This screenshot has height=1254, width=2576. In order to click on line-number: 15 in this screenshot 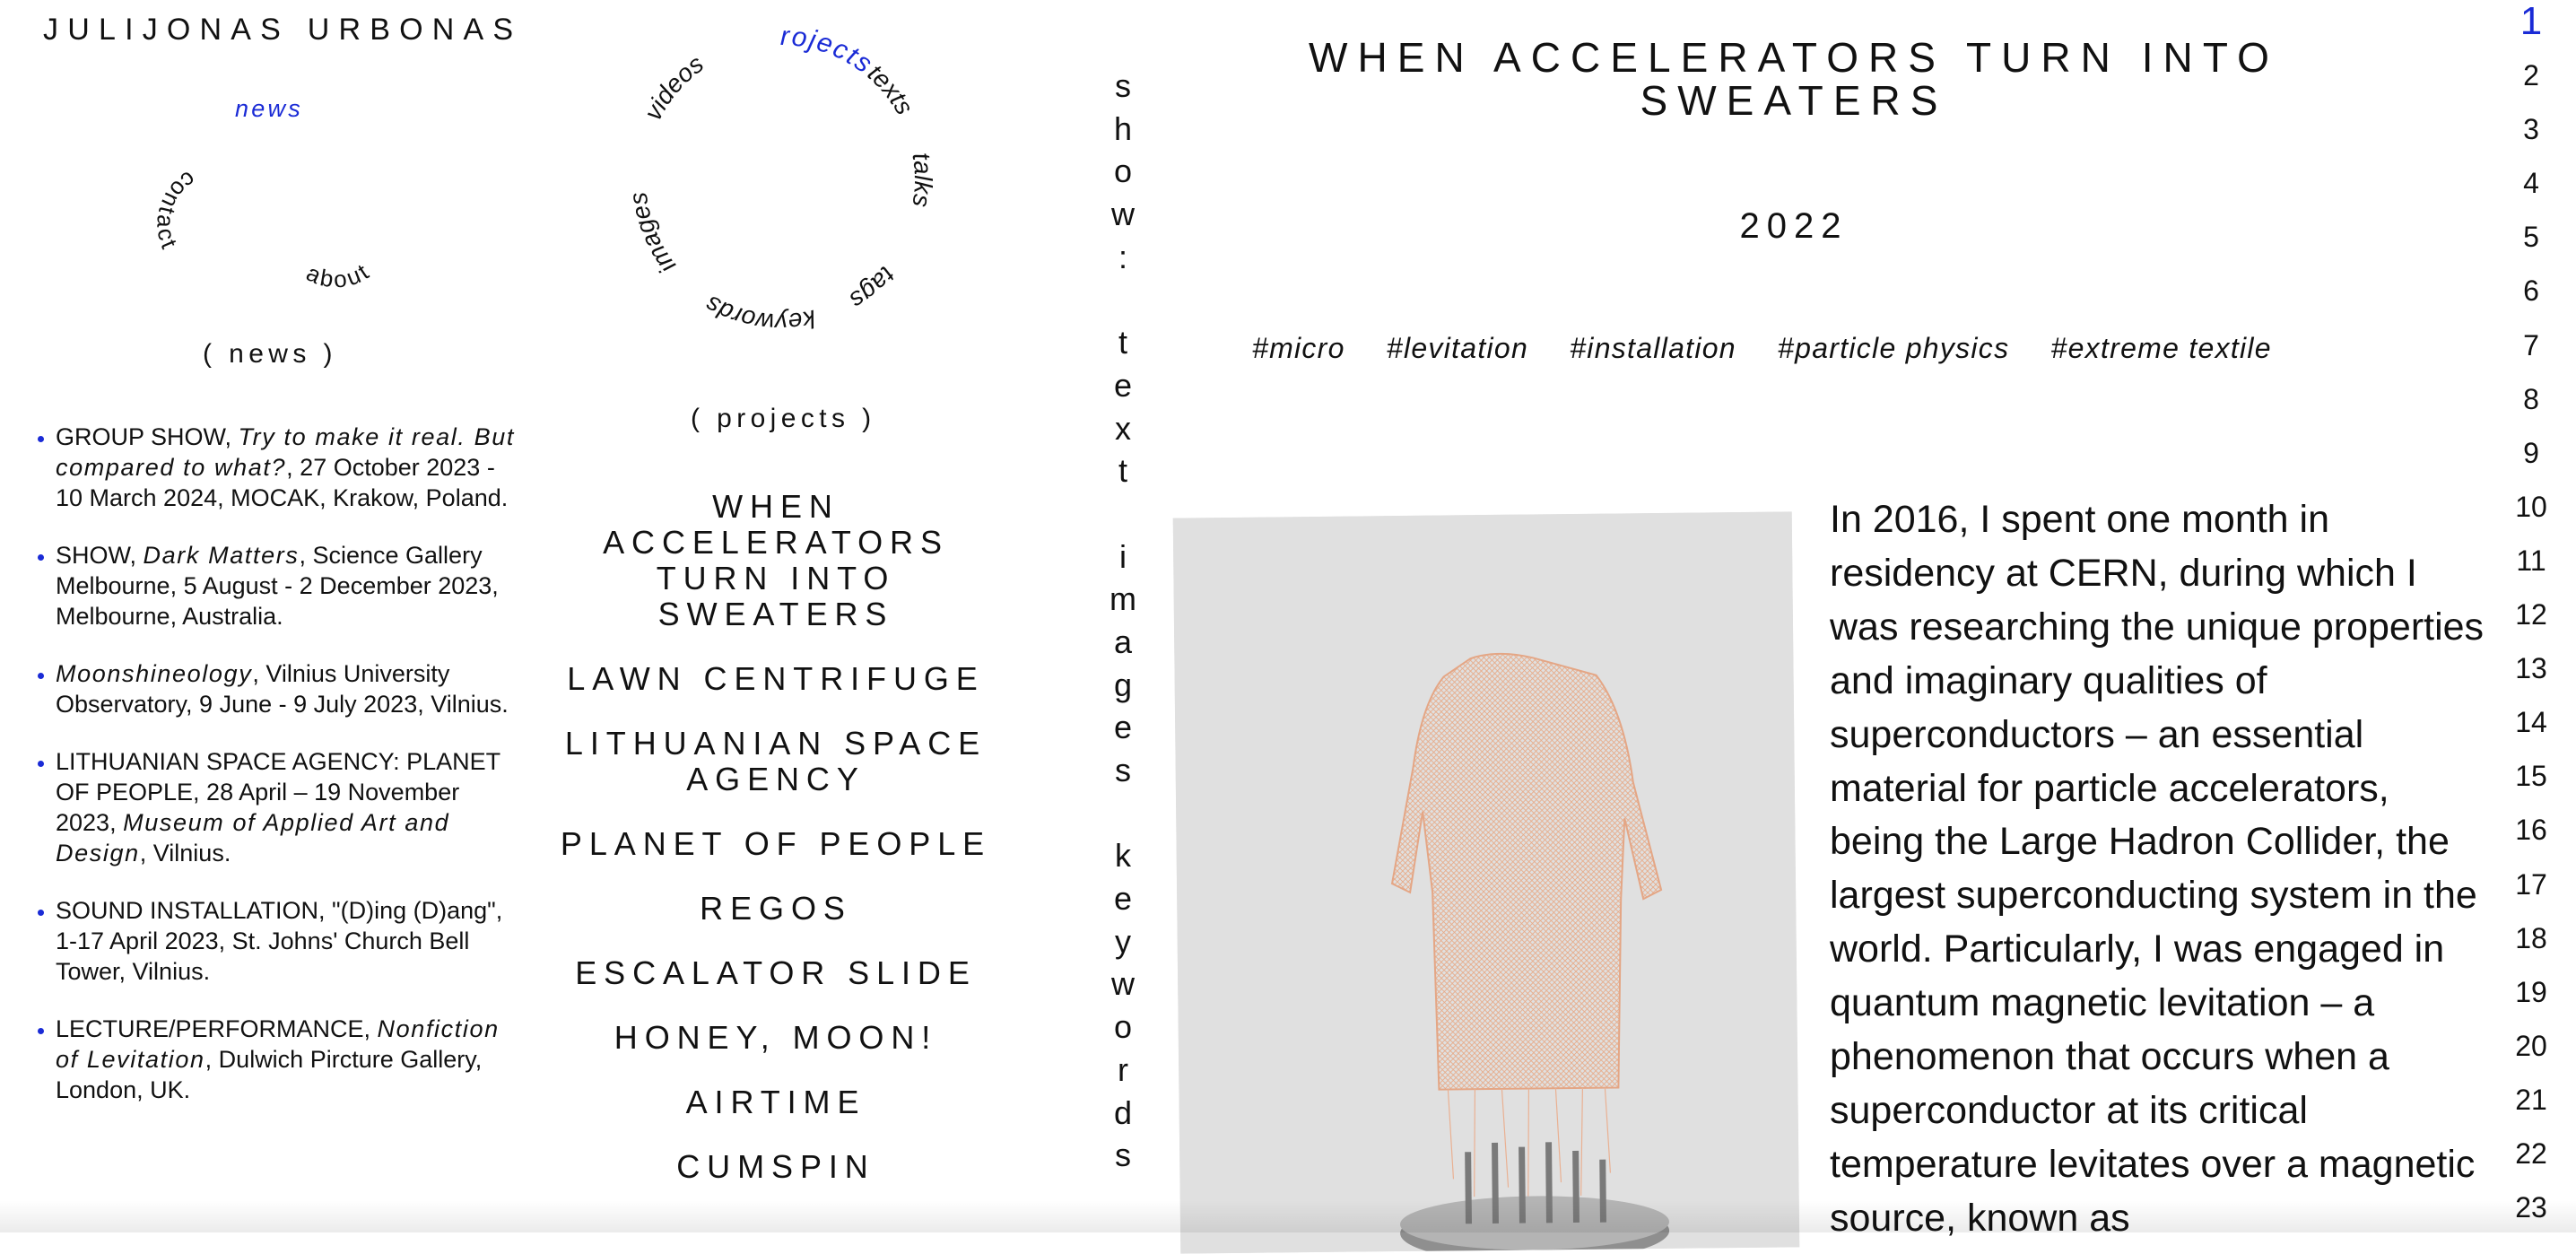, I will do `click(2531, 781)`.